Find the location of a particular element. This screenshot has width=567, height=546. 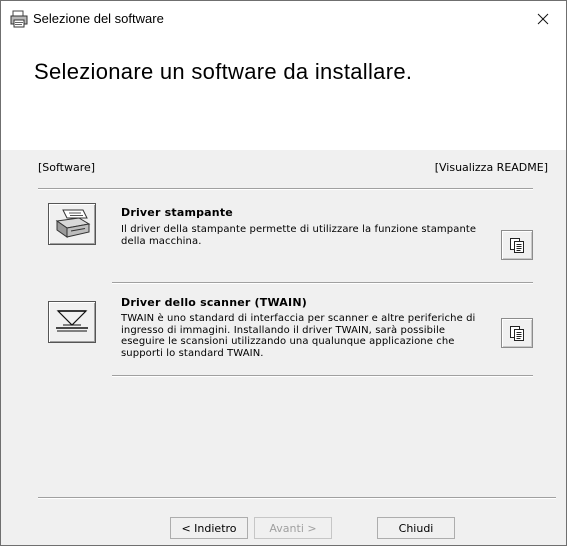

scanner-driver-title: Driver dello scanner (TWAIN) is located at coordinates (214, 302).